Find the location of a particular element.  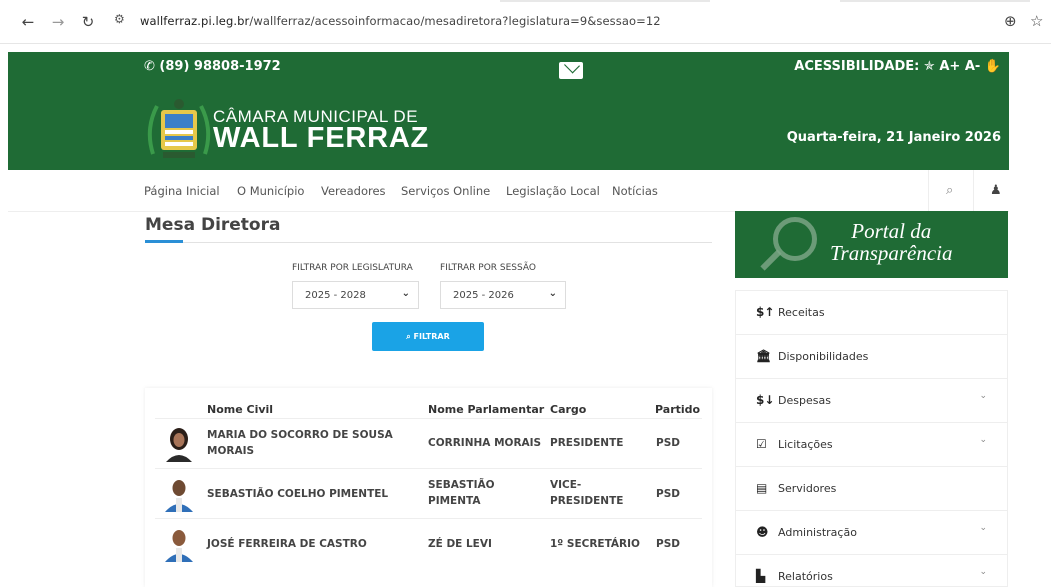

portal-title-line1: Portal da is located at coordinates (891, 231).